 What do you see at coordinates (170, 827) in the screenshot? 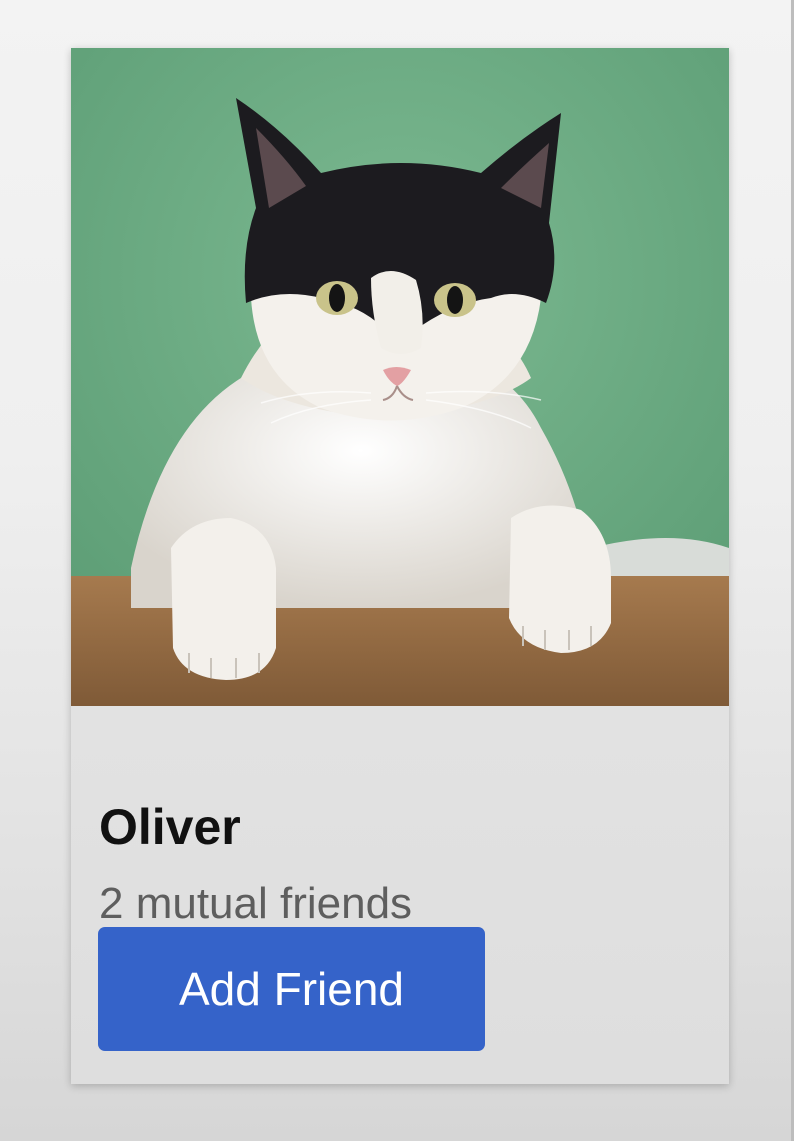
I see `friend-name: Oliver` at bounding box center [170, 827].